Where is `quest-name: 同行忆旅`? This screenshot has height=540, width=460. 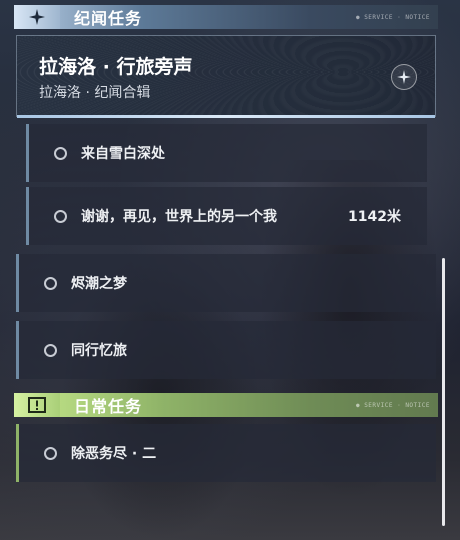 quest-name: 同行忆旅 is located at coordinates (99, 351).